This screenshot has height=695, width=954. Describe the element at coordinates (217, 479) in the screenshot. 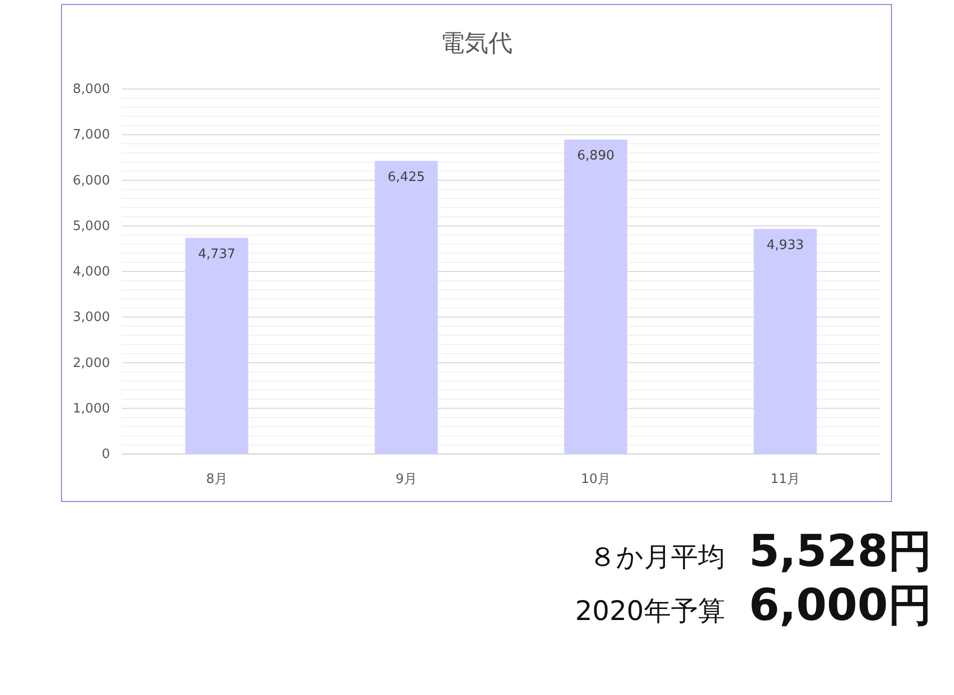

I see `x-tick-label: 8月` at that location.